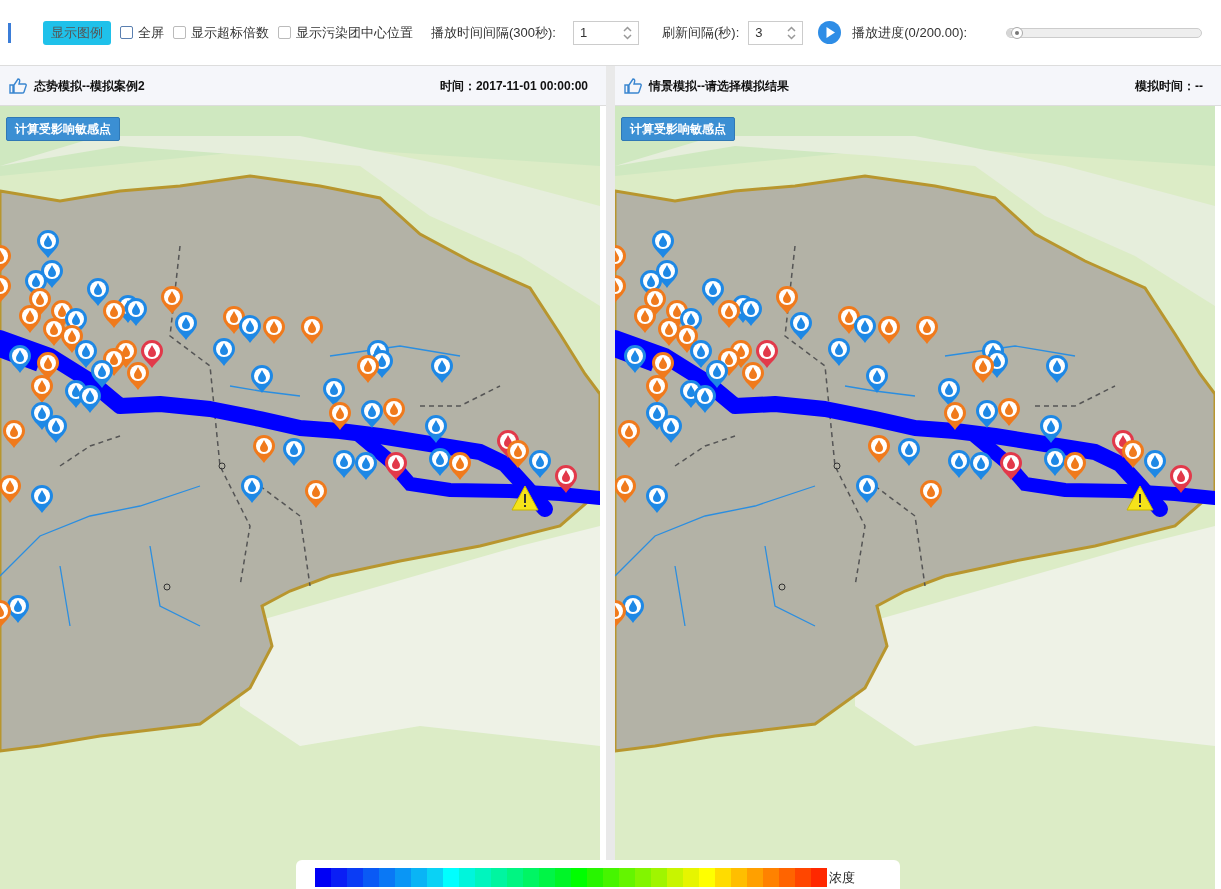 The width and height of the screenshot is (1221, 889). Describe the element at coordinates (151, 32) in the screenshot. I see `checkbox-label: 全屏` at that location.